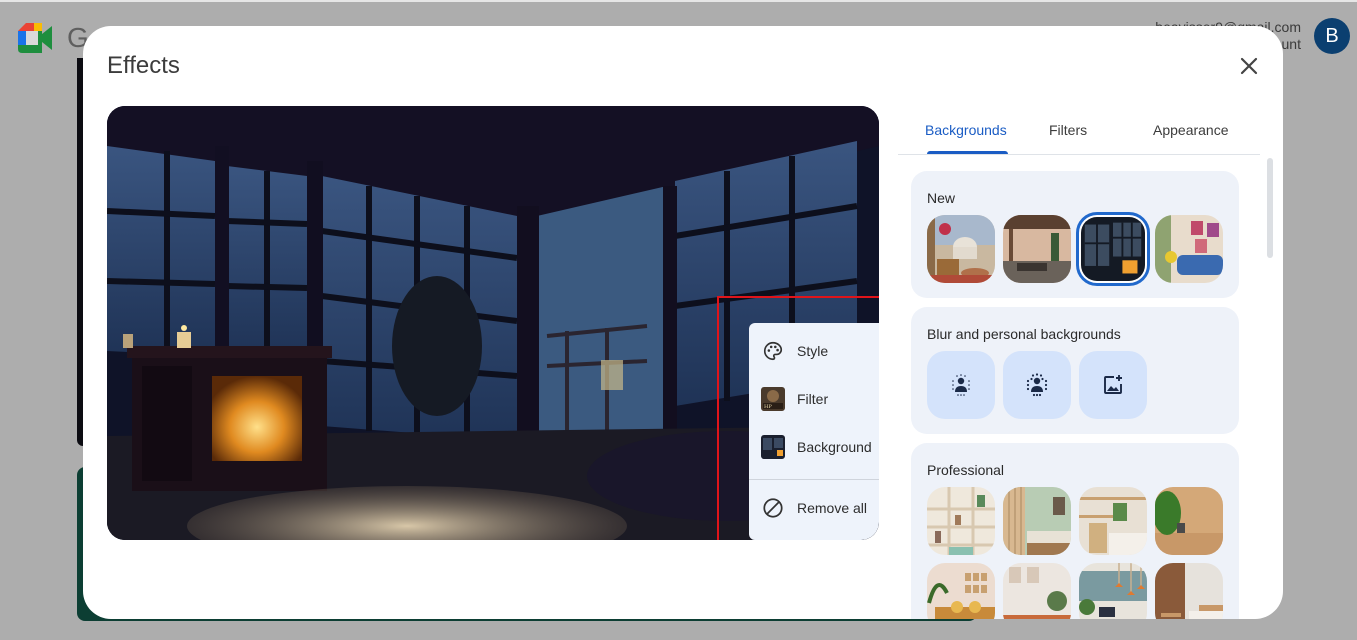 The height and width of the screenshot is (640, 1357). Describe the element at coordinates (1189, 249) in the screenshot. I see `background-thumb-colorful-room` at that location.